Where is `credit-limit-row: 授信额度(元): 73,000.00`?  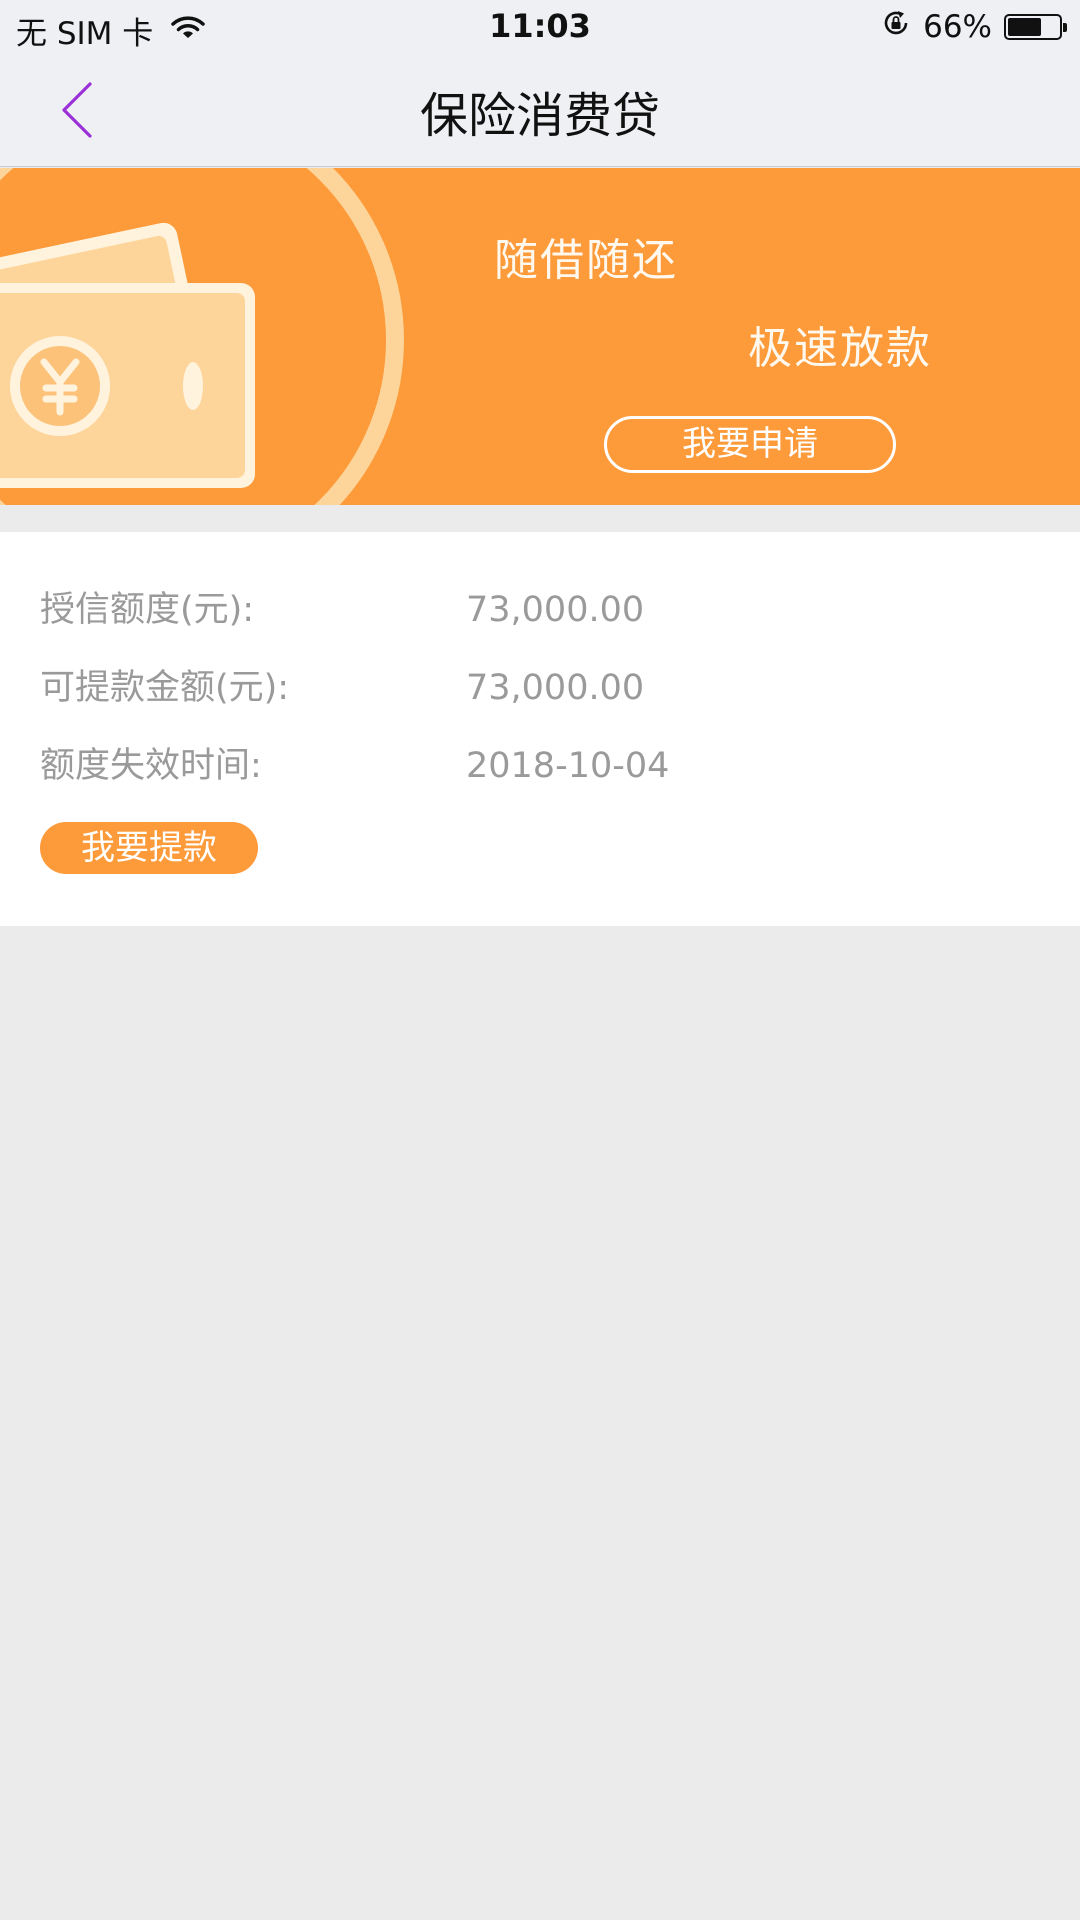
credit-limit-row: 授信额度(元): 73,000.00 is located at coordinates (540, 610).